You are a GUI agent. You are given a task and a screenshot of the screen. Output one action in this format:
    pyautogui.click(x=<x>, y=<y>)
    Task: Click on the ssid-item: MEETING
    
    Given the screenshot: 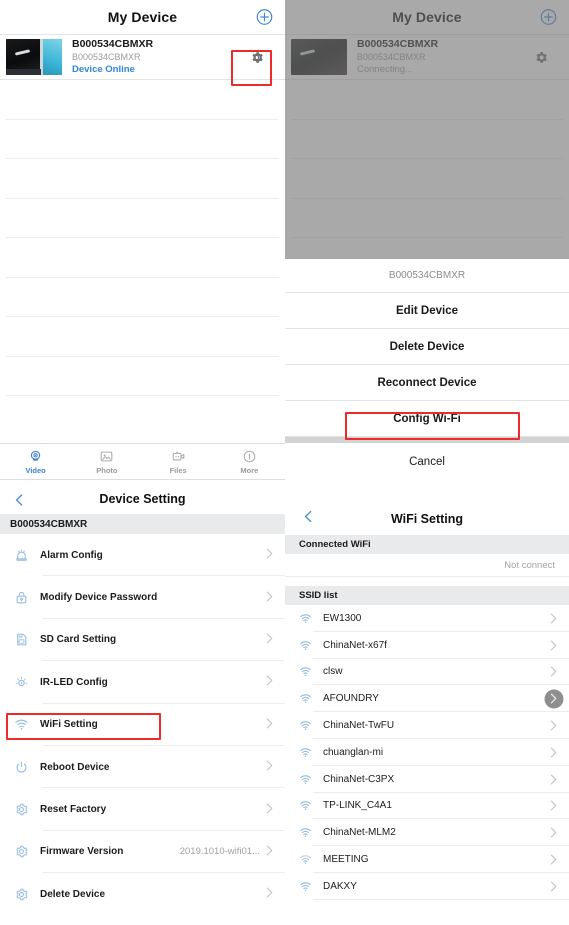 What is the action you would take?
    pyautogui.click(x=427, y=859)
    